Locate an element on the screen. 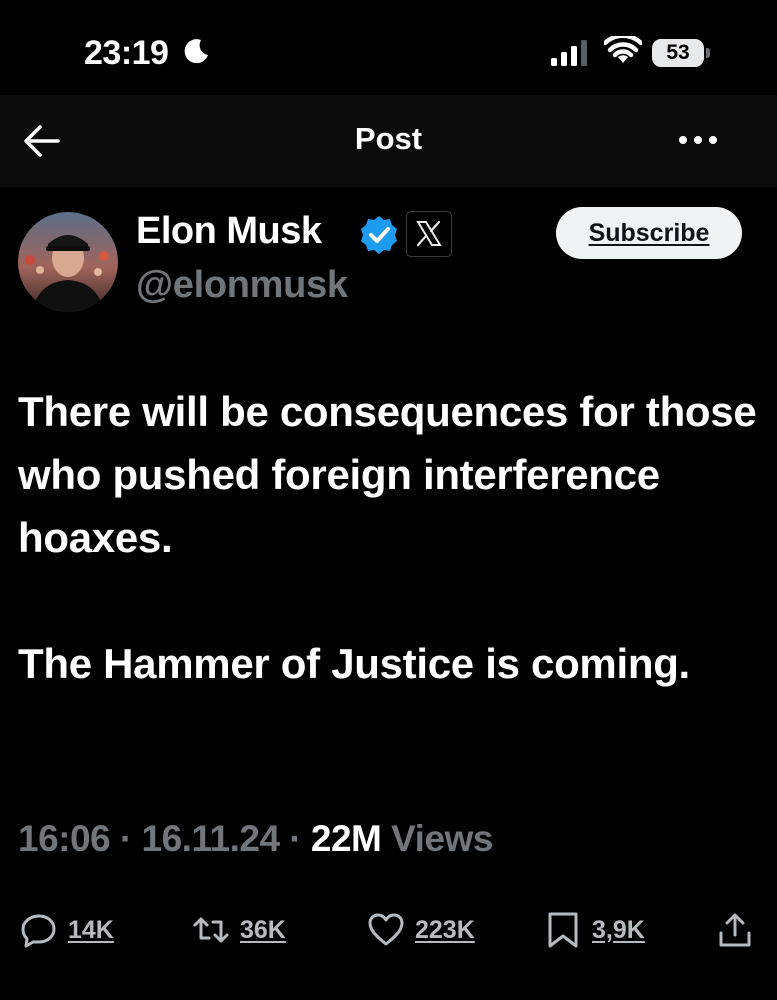  post-time: 16:06 is located at coordinates (64, 838).